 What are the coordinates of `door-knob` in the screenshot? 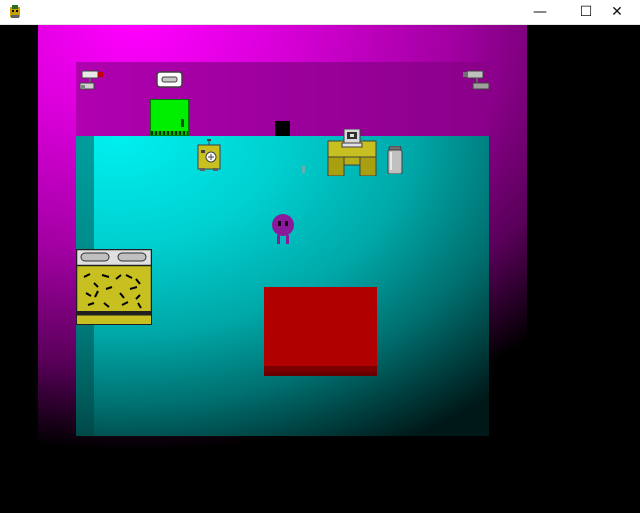 It's located at (182, 123).